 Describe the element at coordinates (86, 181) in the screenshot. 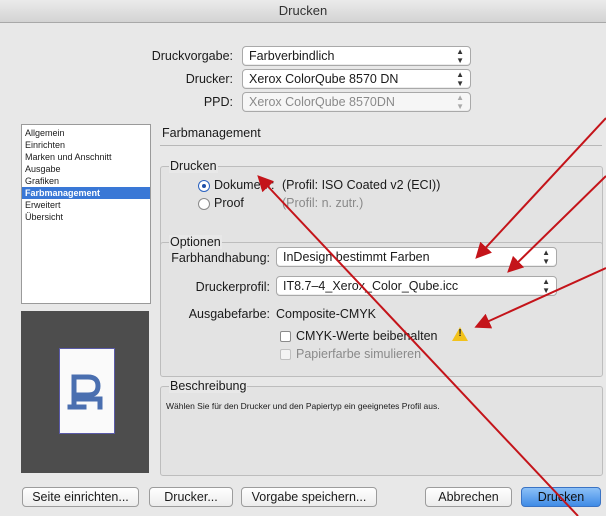

I see `category-item-grafiken: Grafiken` at that location.